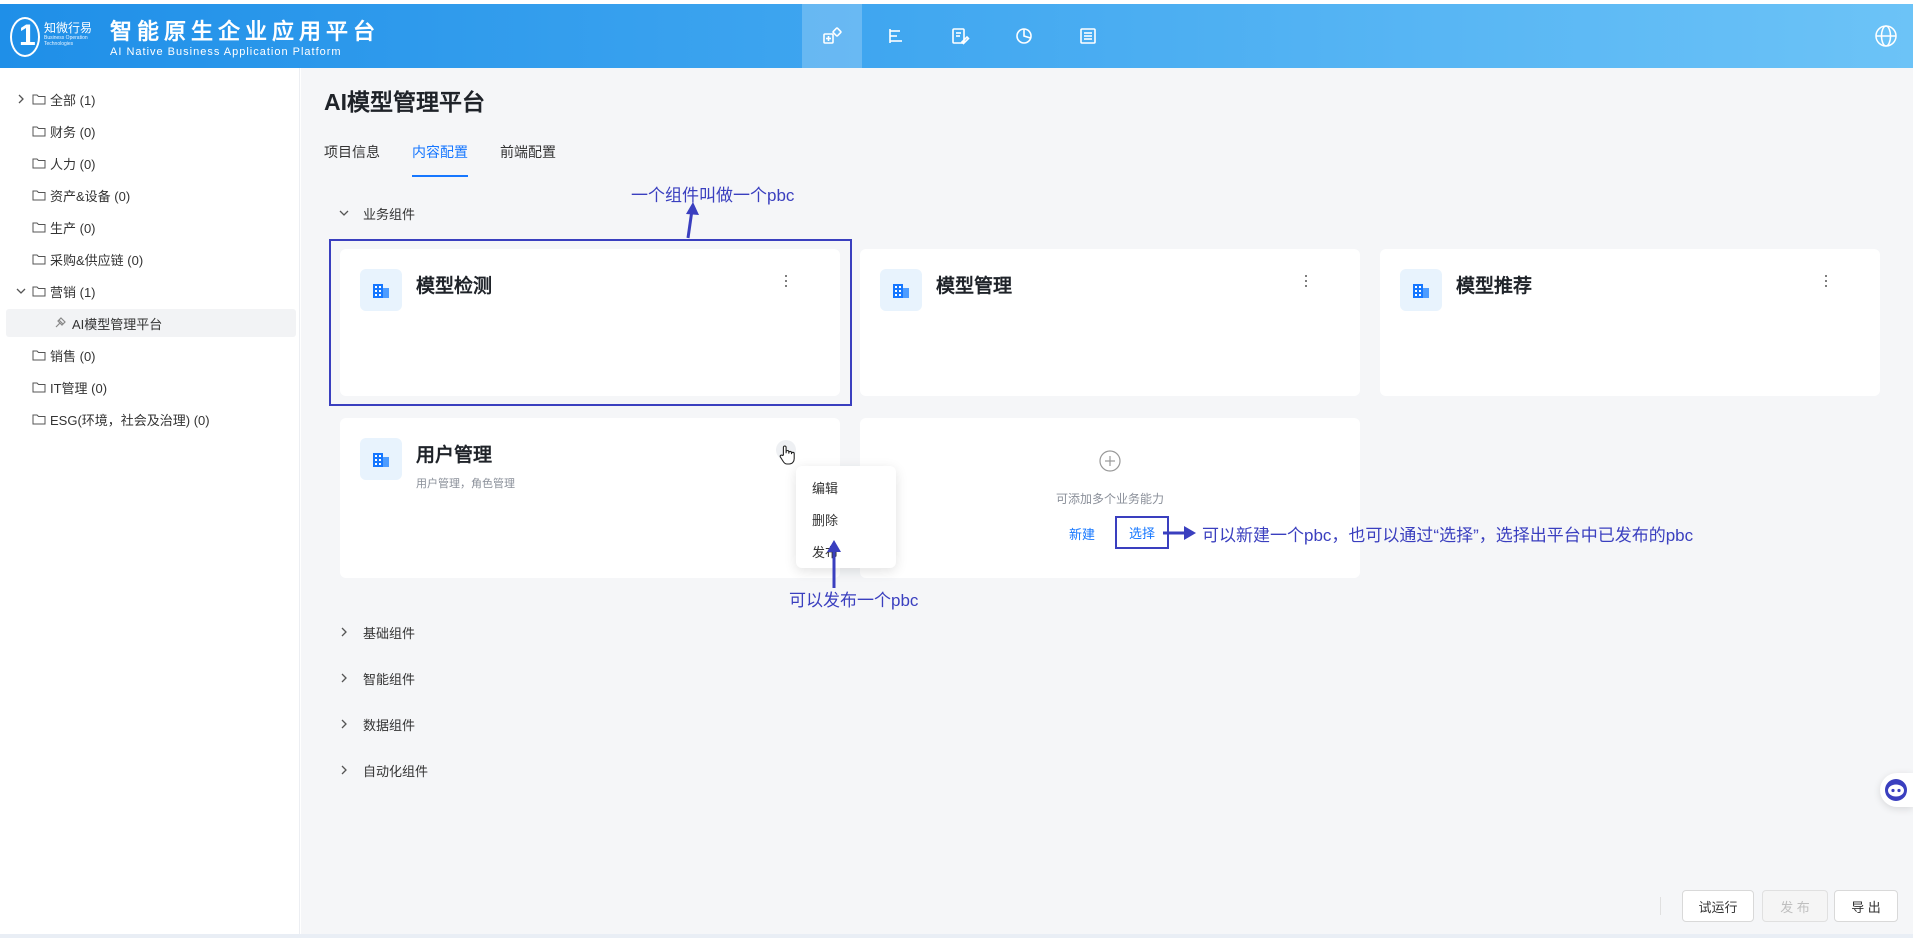 The width and height of the screenshot is (1913, 938). What do you see at coordinates (1660, 906) in the screenshot?
I see `footer-divider` at bounding box center [1660, 906].